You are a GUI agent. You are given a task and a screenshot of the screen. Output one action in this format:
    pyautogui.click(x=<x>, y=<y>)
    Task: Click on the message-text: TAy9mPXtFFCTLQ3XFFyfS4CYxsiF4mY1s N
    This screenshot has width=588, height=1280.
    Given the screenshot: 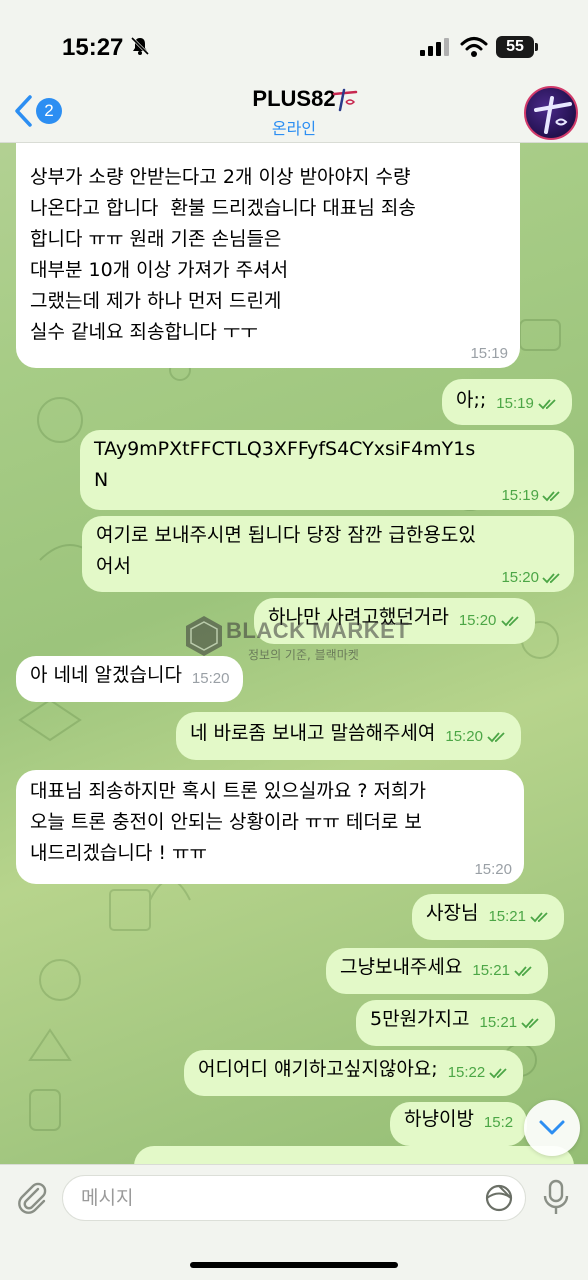 What is the action you would take?
    pyautogui.click(x=285, y=464)
    